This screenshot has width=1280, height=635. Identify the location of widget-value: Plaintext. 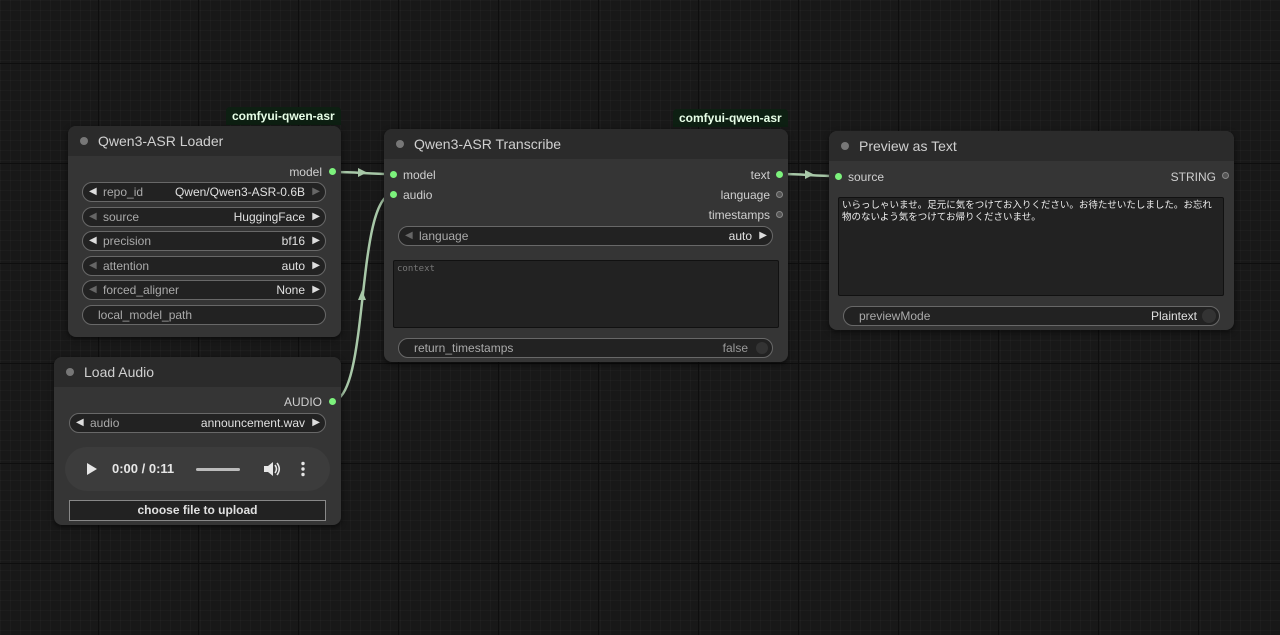
(1173, 316).